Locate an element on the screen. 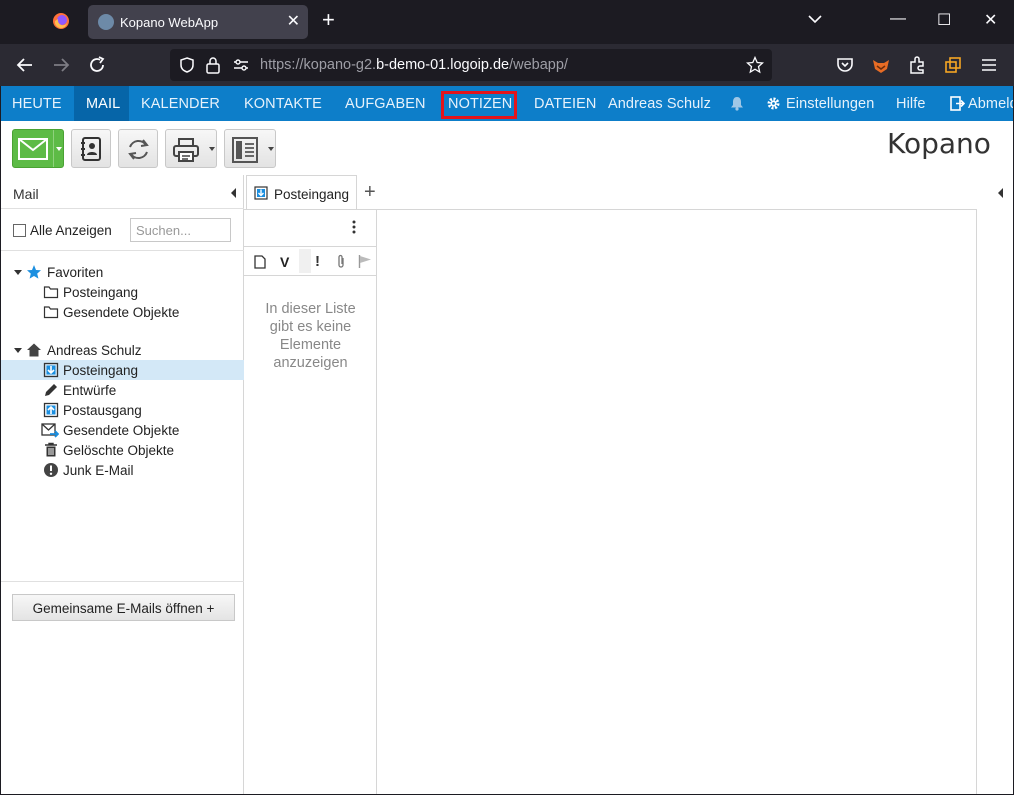  flag-icon is located at coordinates (365, 261).